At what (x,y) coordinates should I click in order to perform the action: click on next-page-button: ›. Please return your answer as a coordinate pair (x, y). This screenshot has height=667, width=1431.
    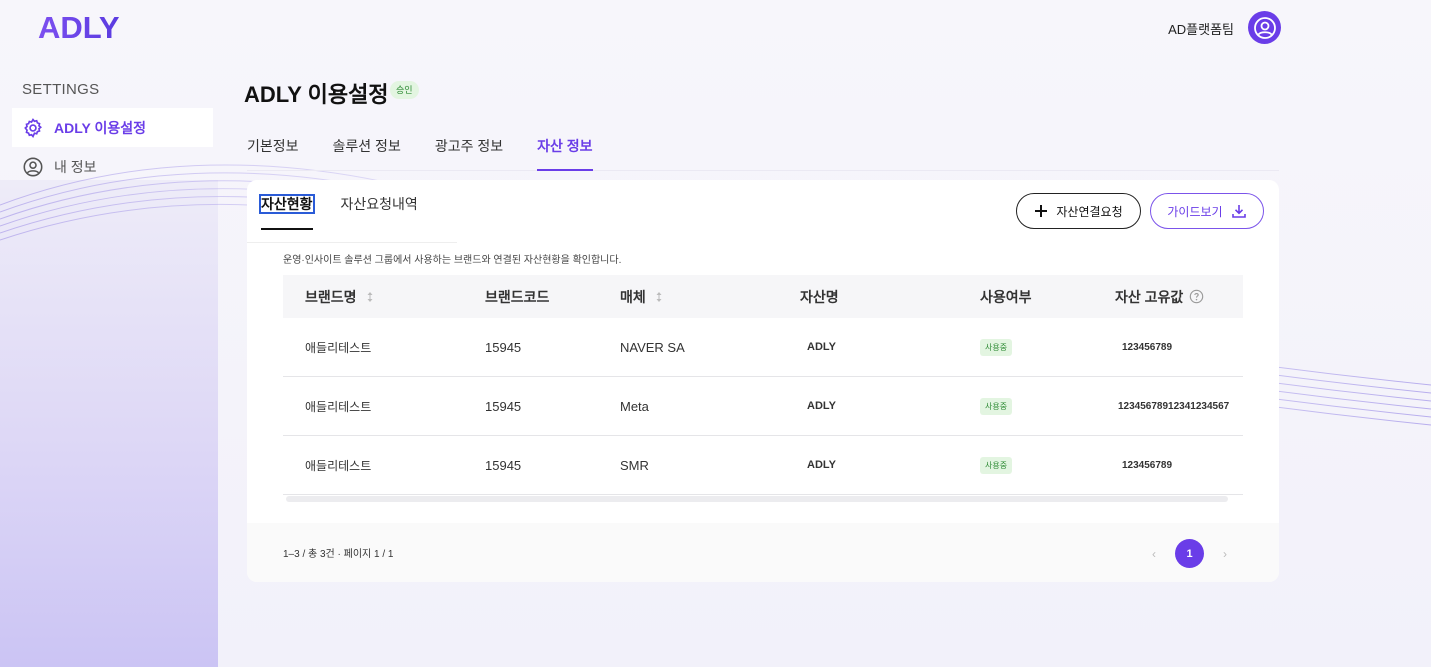
    Looking at the image, I should click on (1225, 554).